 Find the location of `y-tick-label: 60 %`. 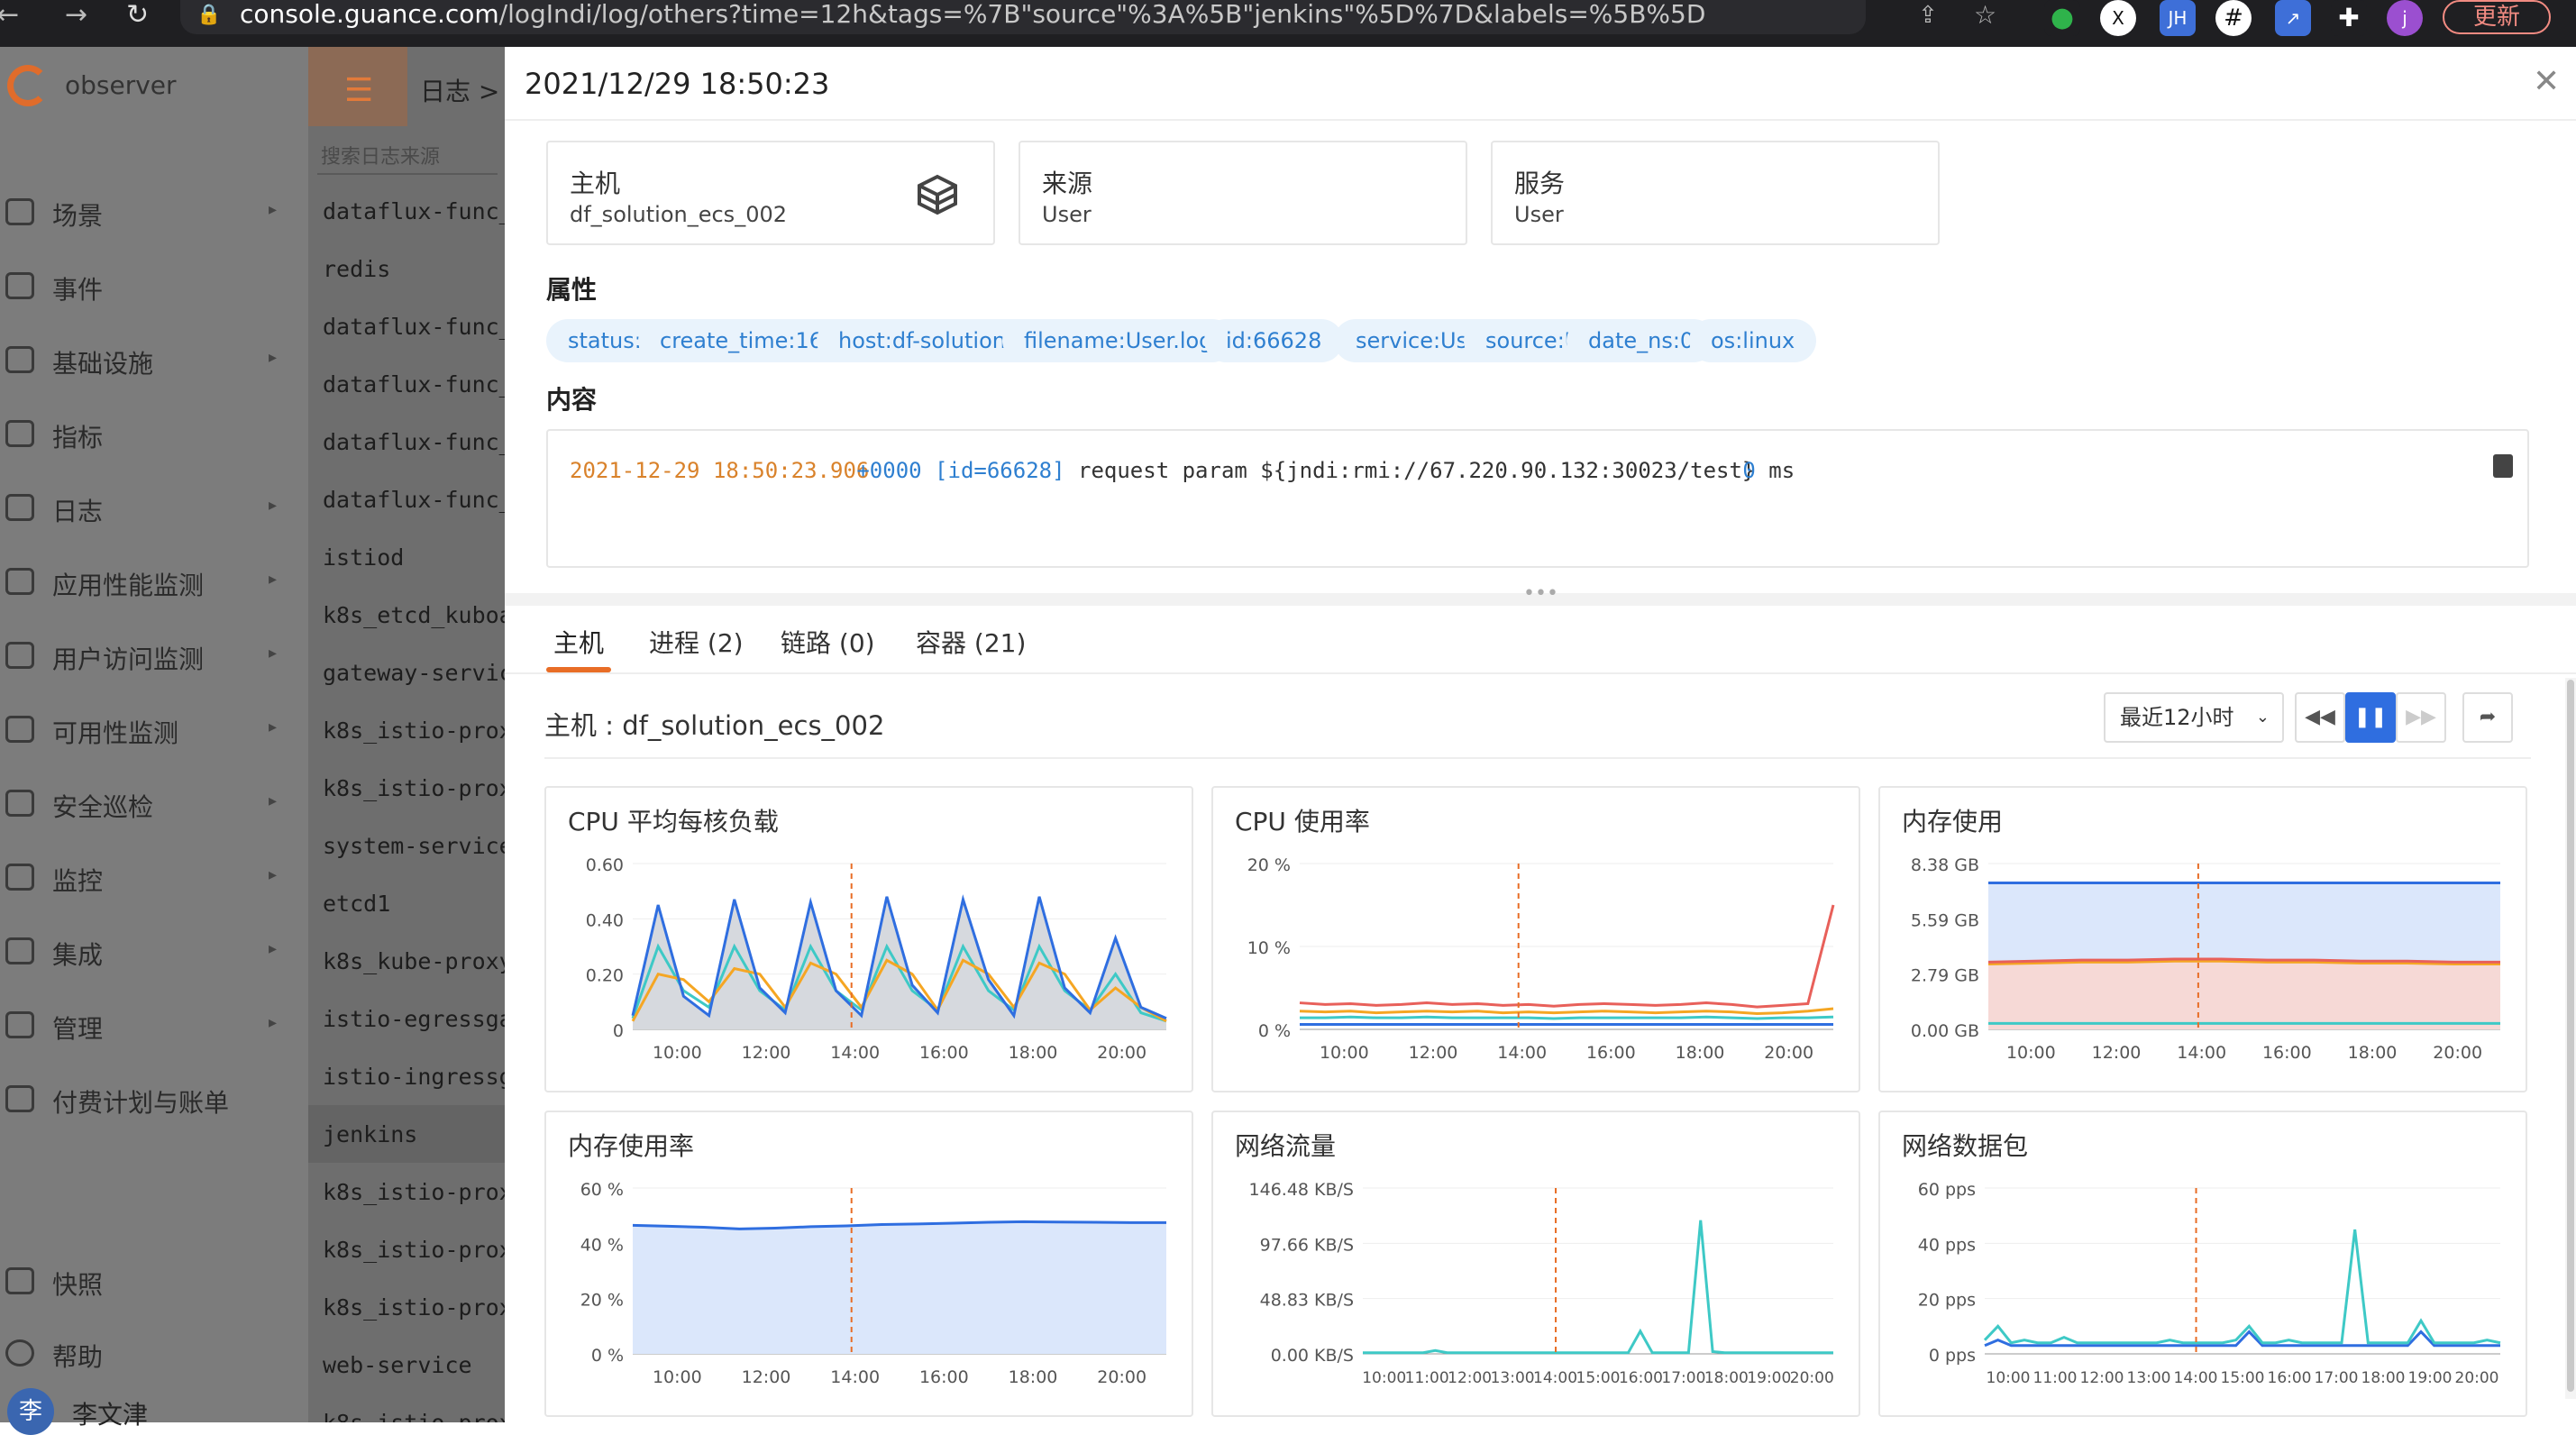

y-tick-label: 60 % is located at coordinates (602, 1190).